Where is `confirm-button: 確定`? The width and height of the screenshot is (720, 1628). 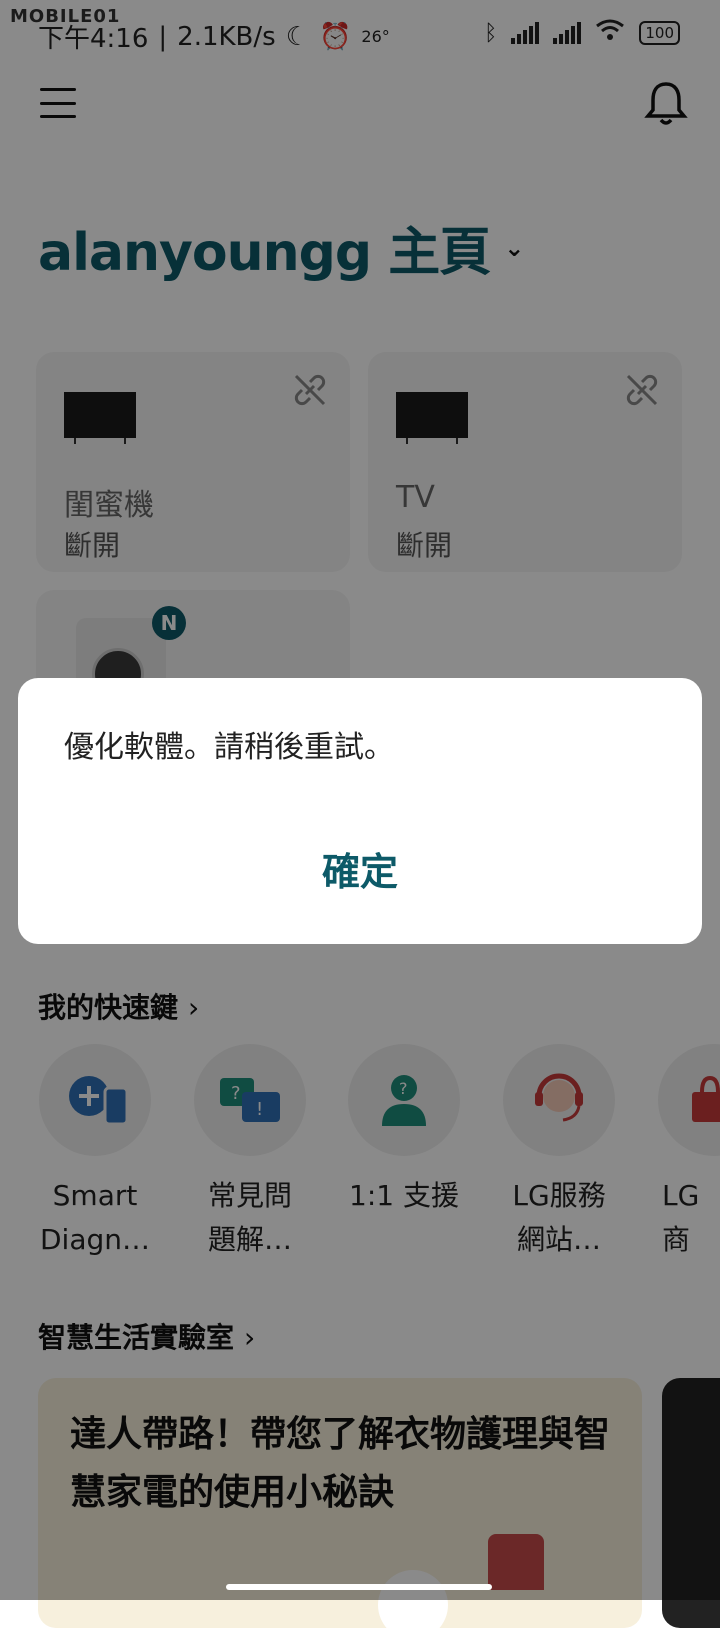
confirm-button: 確定 is located at coordinates (360, 868).